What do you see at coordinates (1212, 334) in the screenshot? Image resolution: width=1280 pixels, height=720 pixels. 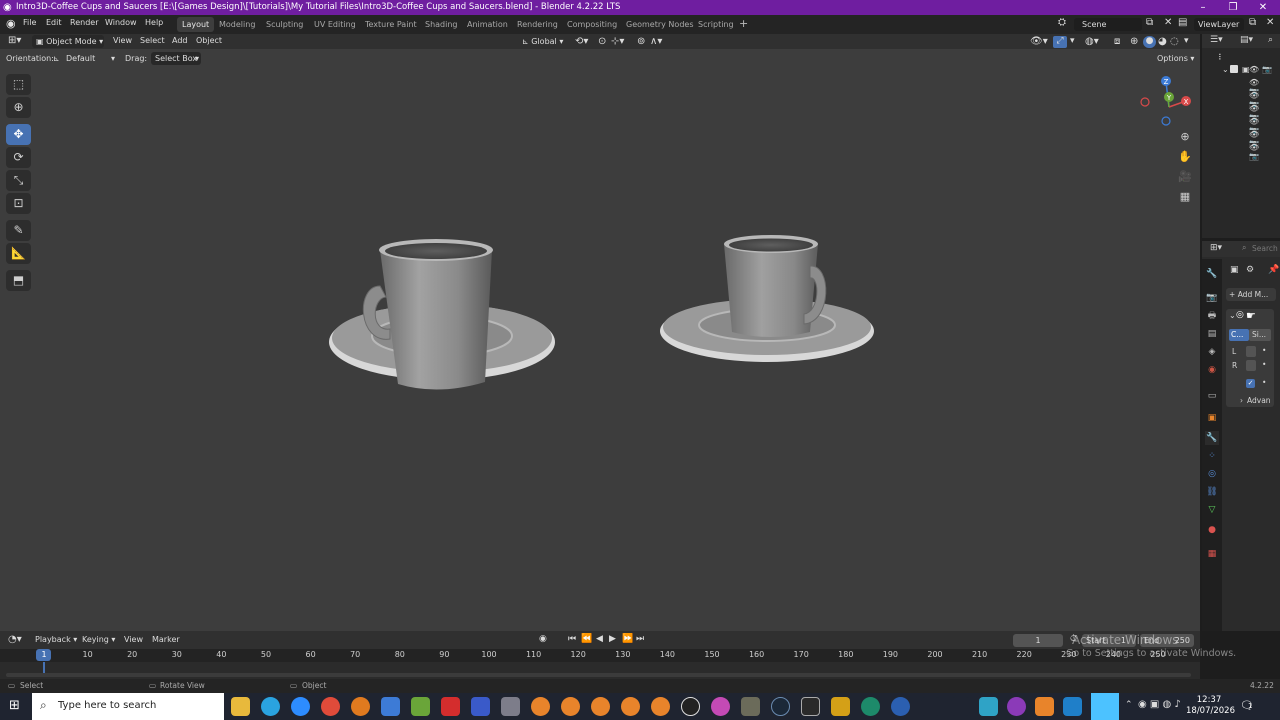 I see `view-layer-tab-icon: ▤` at bounding box center [1212, 334].